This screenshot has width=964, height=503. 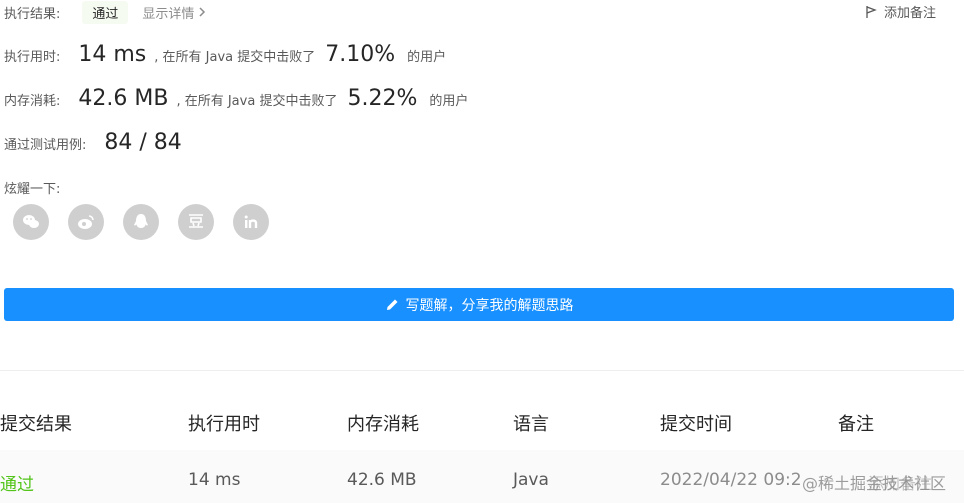 What do you see at coordinates (731, 480) in the screenshot?
I see `row-submit-time: 2022/04/22 09:2` at bounding box center [731, 480].